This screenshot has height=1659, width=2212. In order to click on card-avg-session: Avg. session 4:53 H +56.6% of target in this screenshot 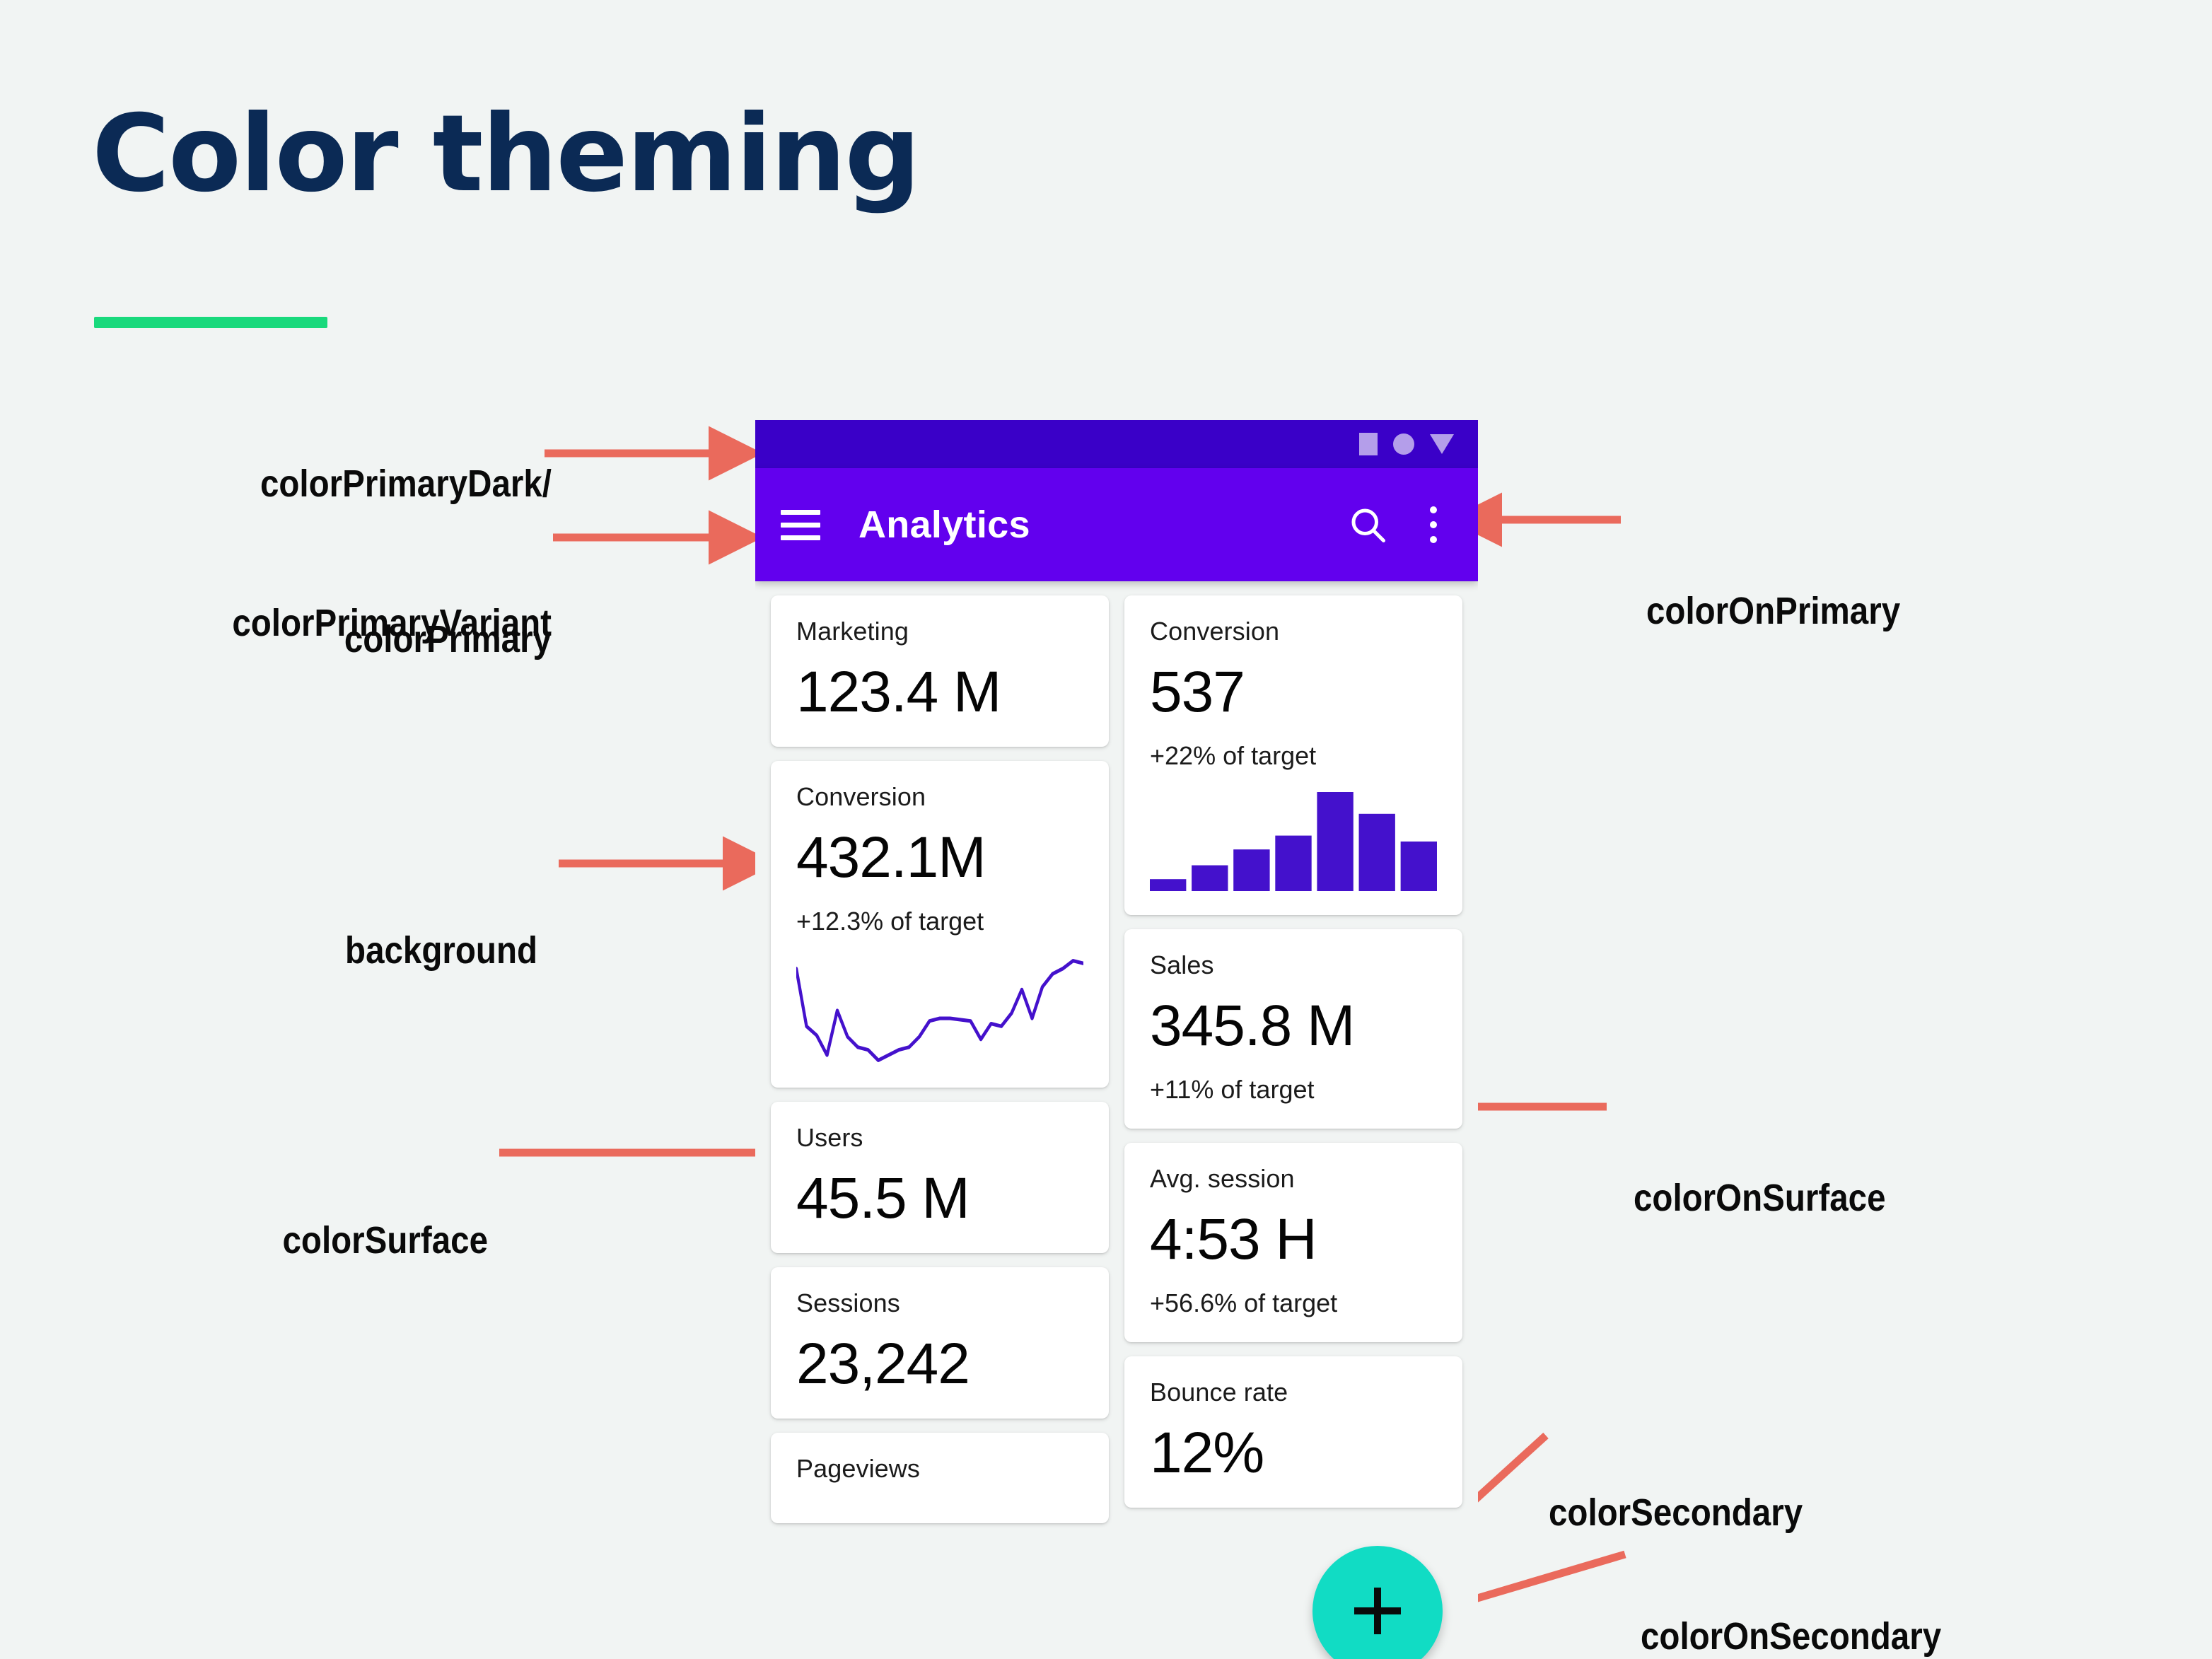, I will do `click(1293, 1243)`.